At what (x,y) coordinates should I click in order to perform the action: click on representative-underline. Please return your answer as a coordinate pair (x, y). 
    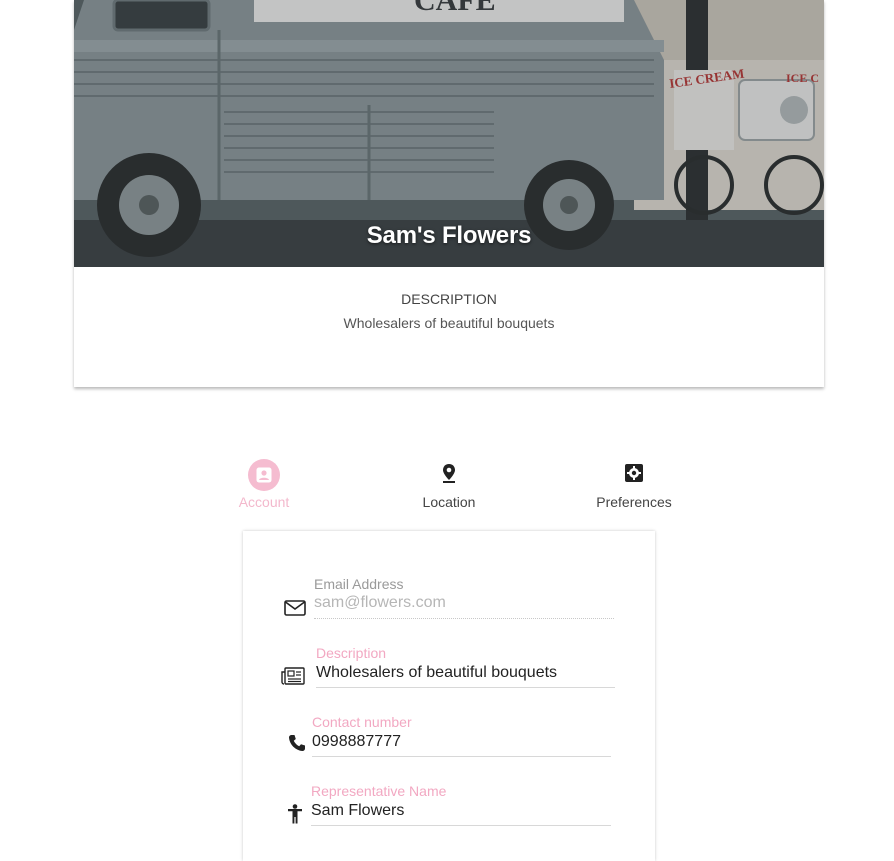
    Looking at the image, I should click on (461, 825).